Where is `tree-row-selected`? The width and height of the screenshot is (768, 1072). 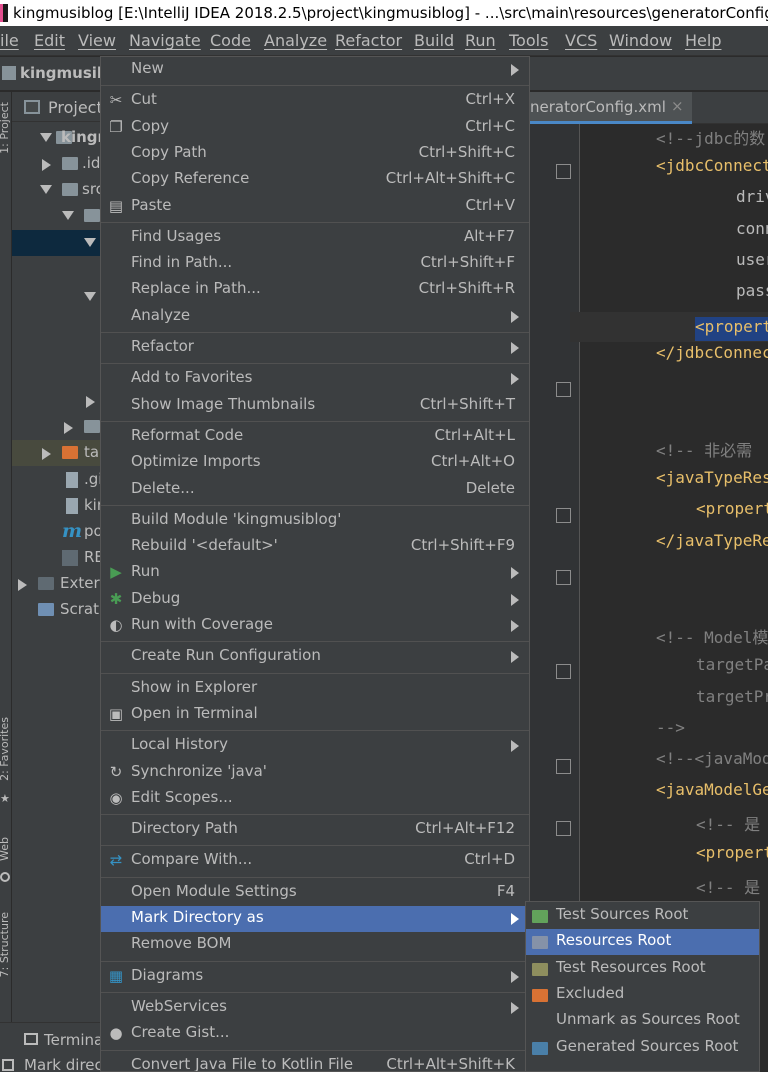 tree-row-selected is located at coordinates (57, 243).